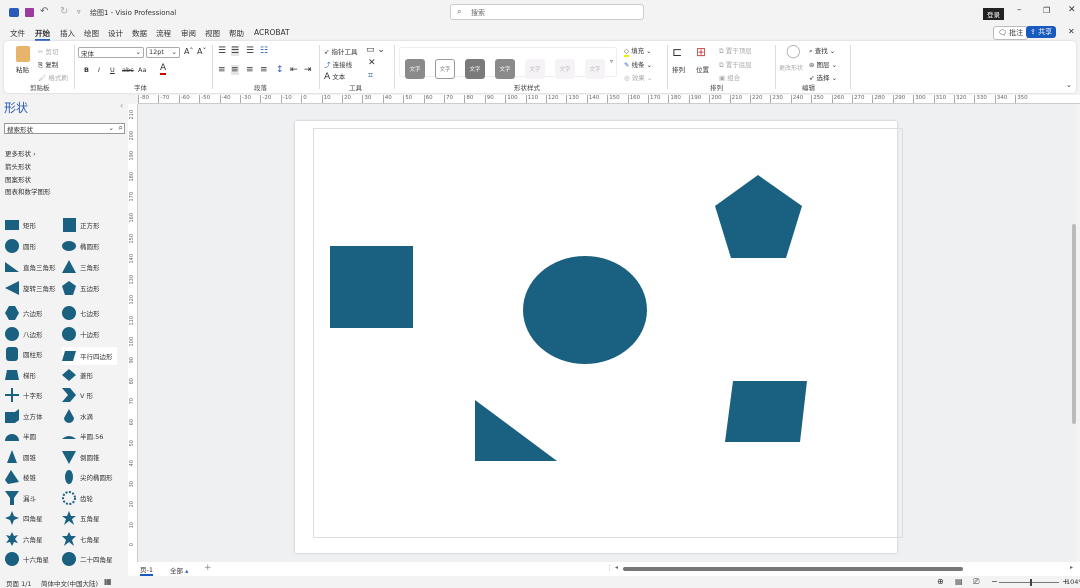 This screenshot has width=1080, height=588. Describe the element at coordinates (18, 166) in the screenshot. I see `stencil-arrows: 箭头形状` at that location.